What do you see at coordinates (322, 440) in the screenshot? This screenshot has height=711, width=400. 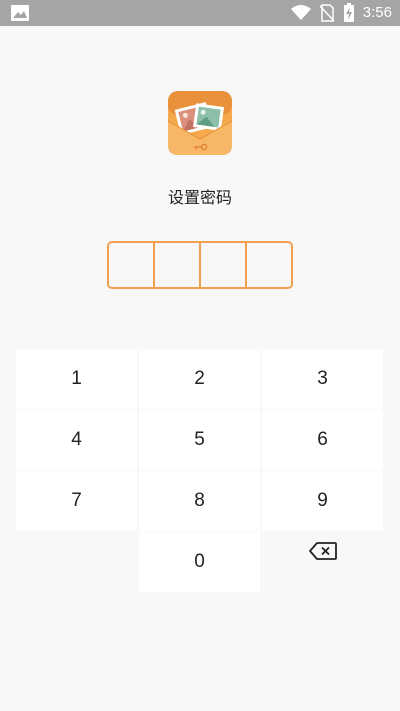 I see `key-6: 6` at bounding box center [322, 440].